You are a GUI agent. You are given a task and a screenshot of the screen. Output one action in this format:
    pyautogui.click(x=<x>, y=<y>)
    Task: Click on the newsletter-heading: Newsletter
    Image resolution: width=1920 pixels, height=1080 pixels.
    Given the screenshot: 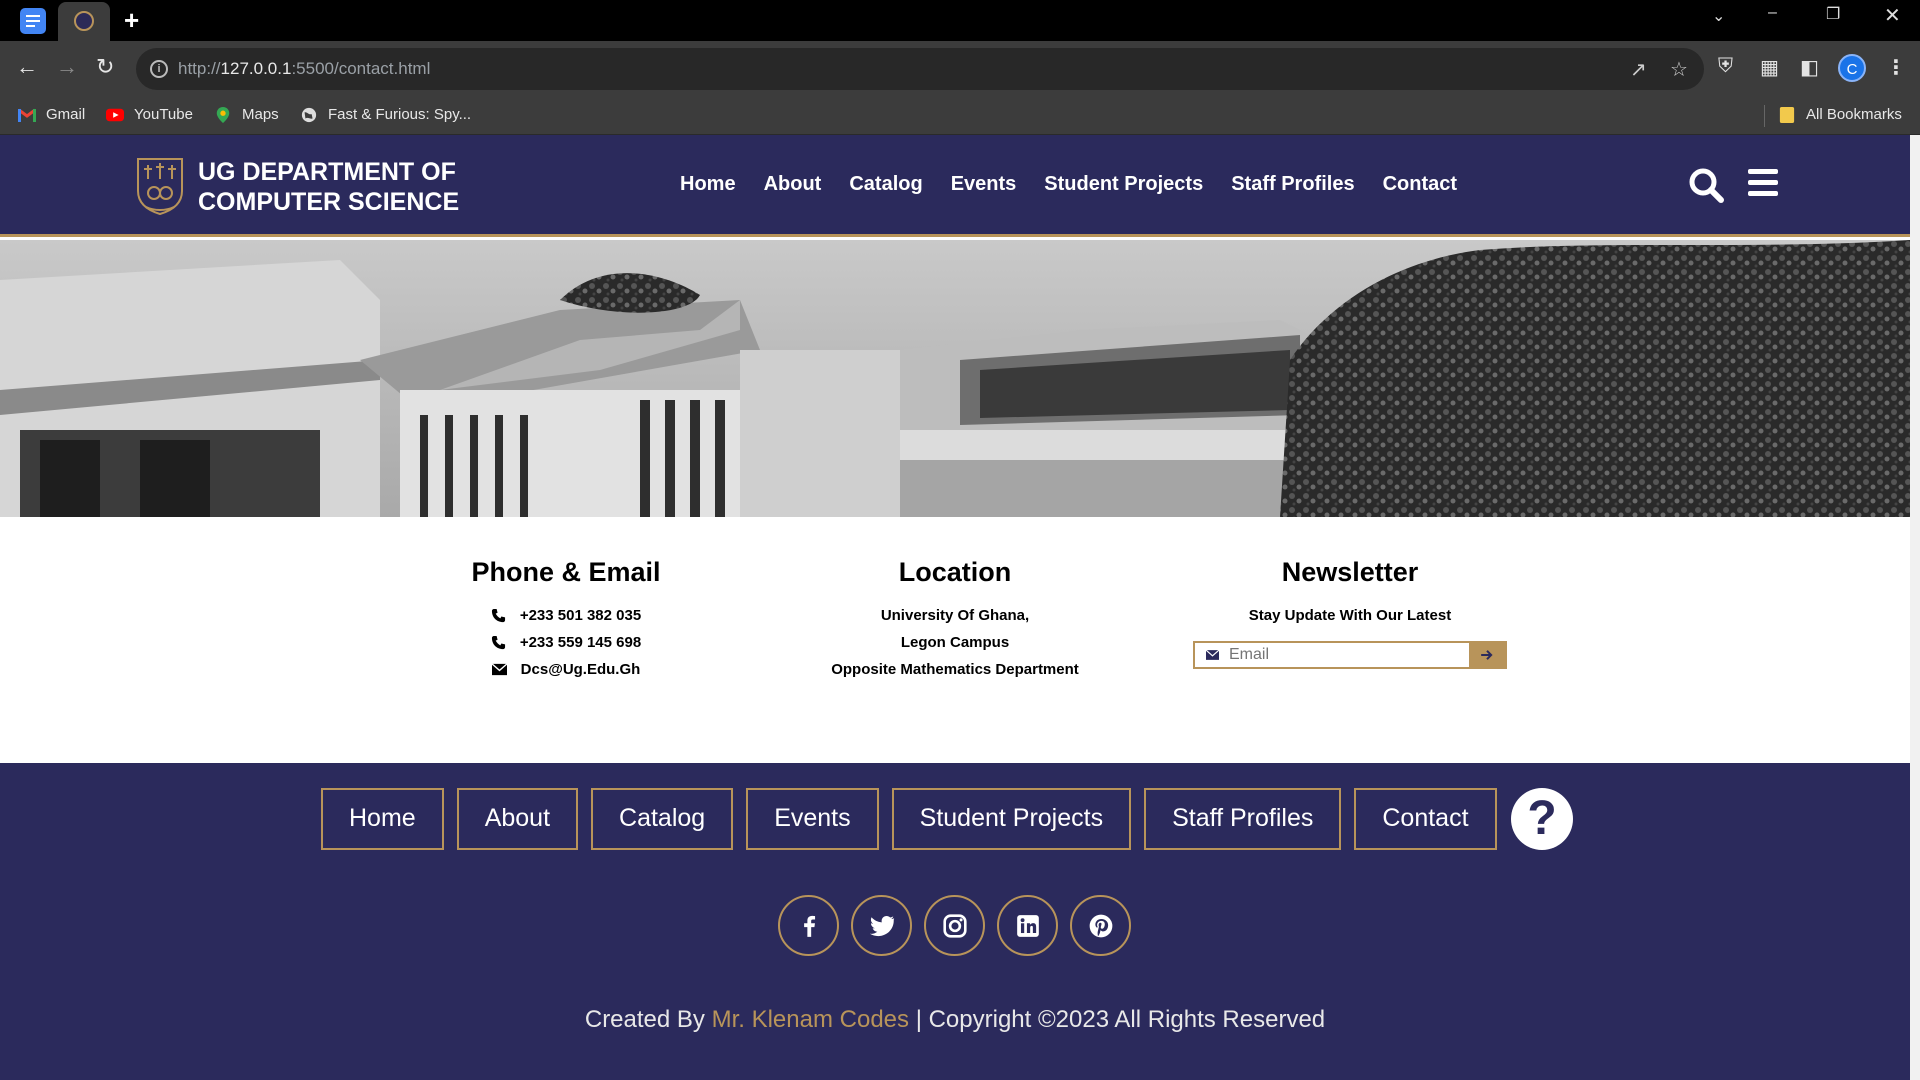 What is the action you would take?
    pyautogui.click(x=1350, y=572)
    